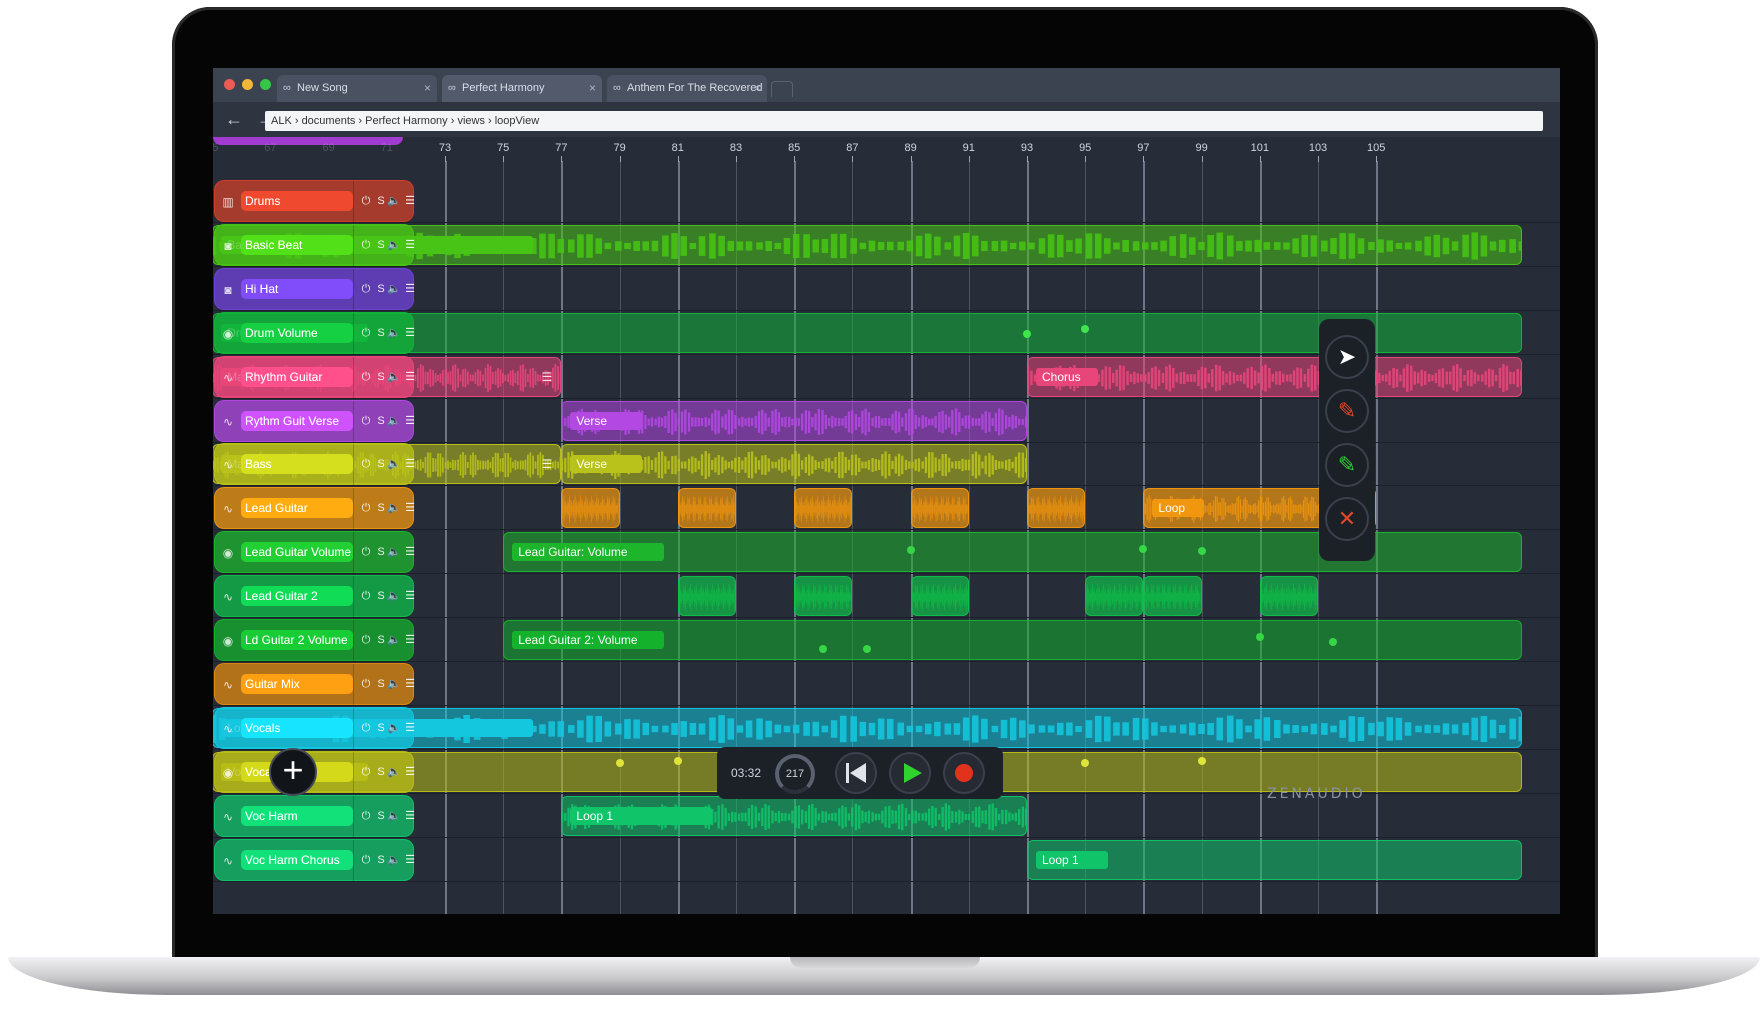  I want to click on track-name: Bass, so click(297, 464).